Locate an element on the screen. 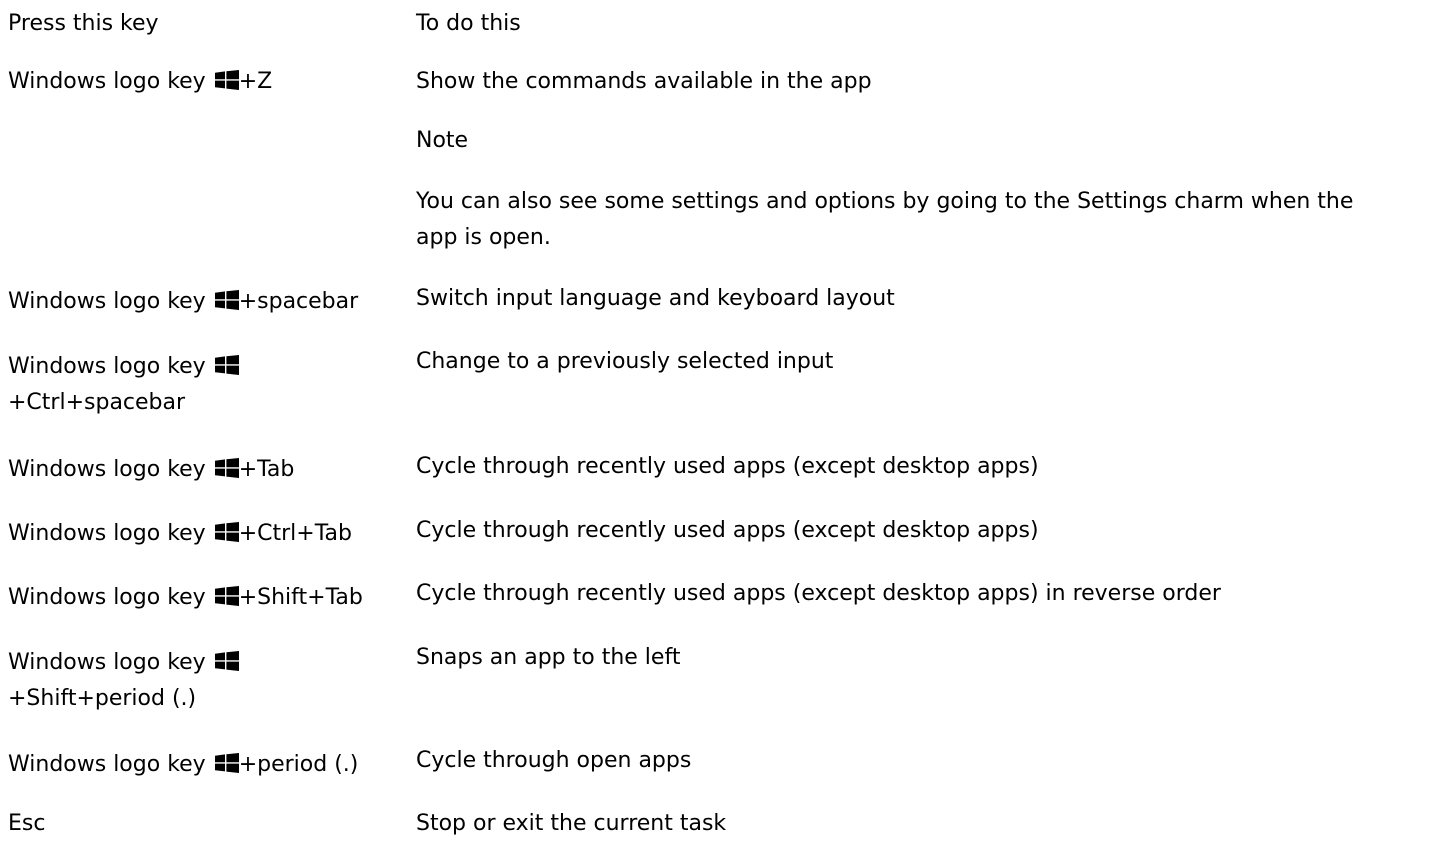 The width and height of the screenshot is (1434, 842). shortcut-key-cell: Windows logo key +period (.) is located at coordinates (183, 765).